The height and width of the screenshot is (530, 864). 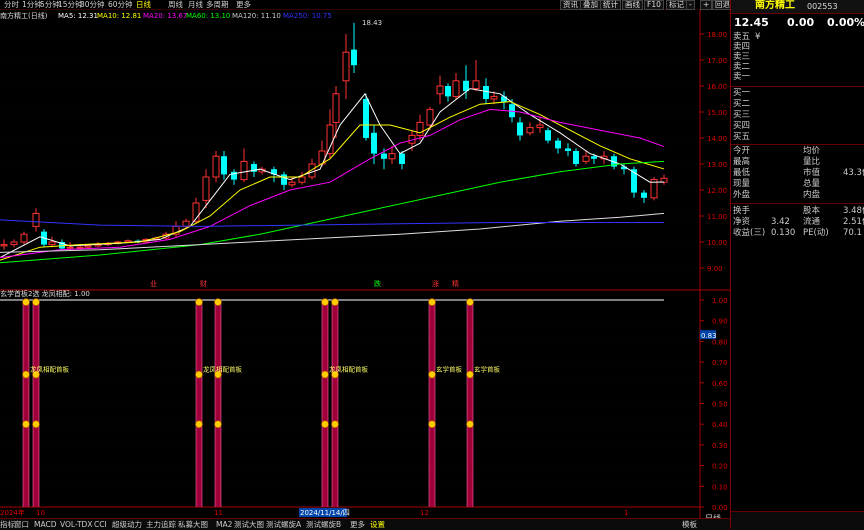 I want to click on indicator-tab-6: 主力追踪, so click(x=161, y=524).